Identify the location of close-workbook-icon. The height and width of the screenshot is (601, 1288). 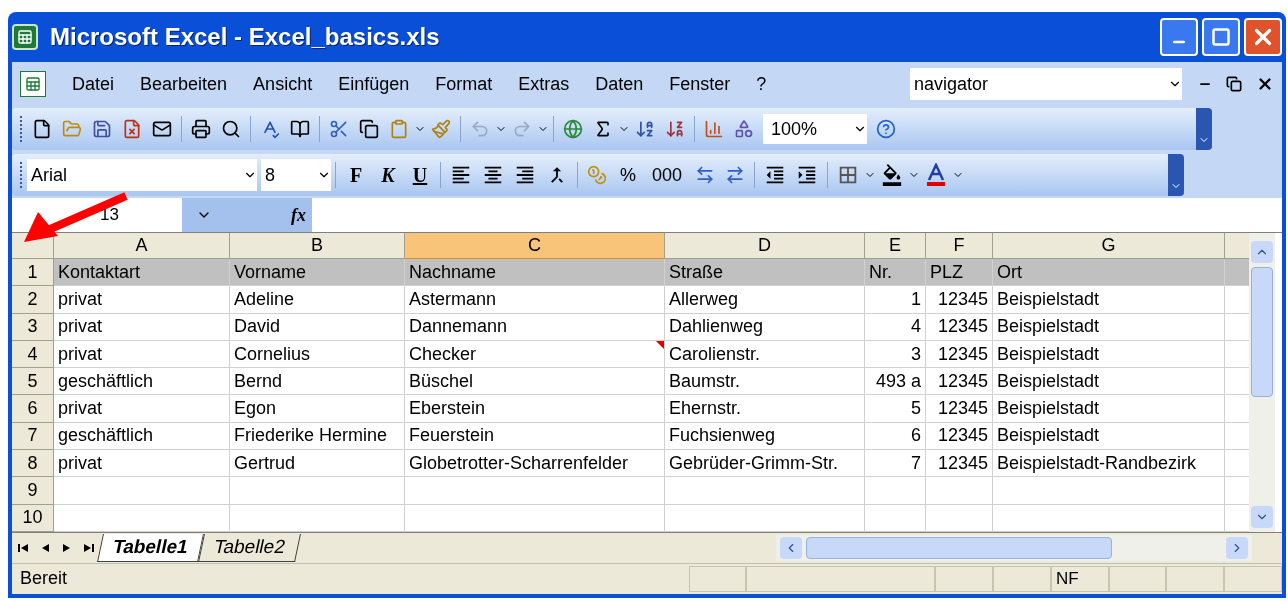
(1265, 84).